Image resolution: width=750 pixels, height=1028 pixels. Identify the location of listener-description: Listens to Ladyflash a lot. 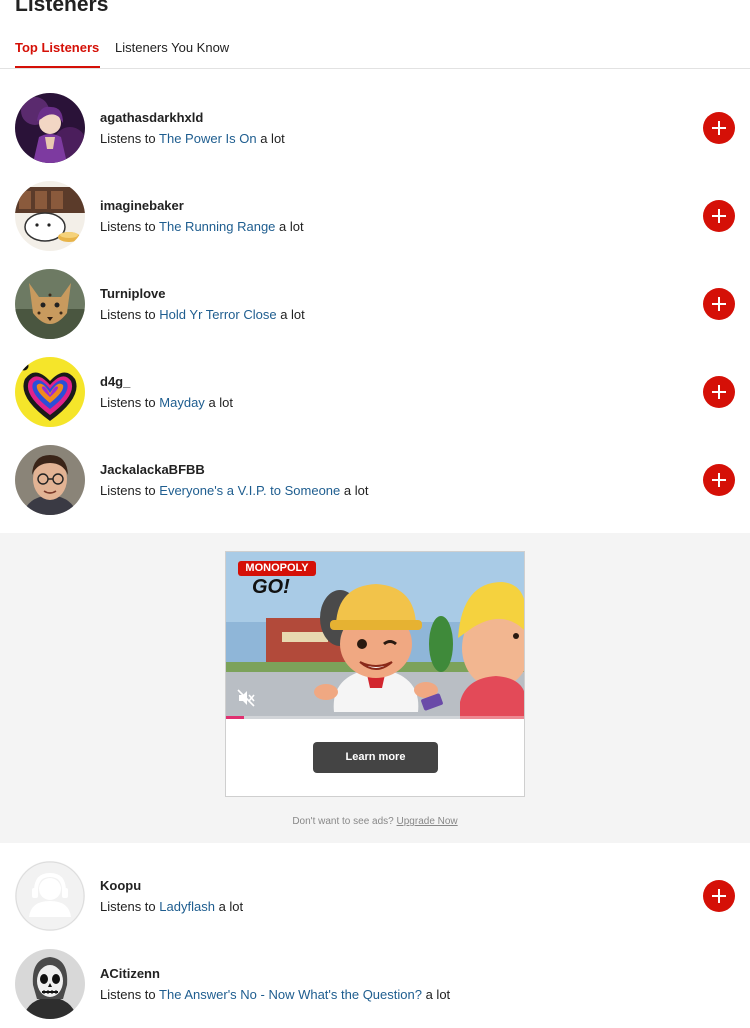
(171, 907).